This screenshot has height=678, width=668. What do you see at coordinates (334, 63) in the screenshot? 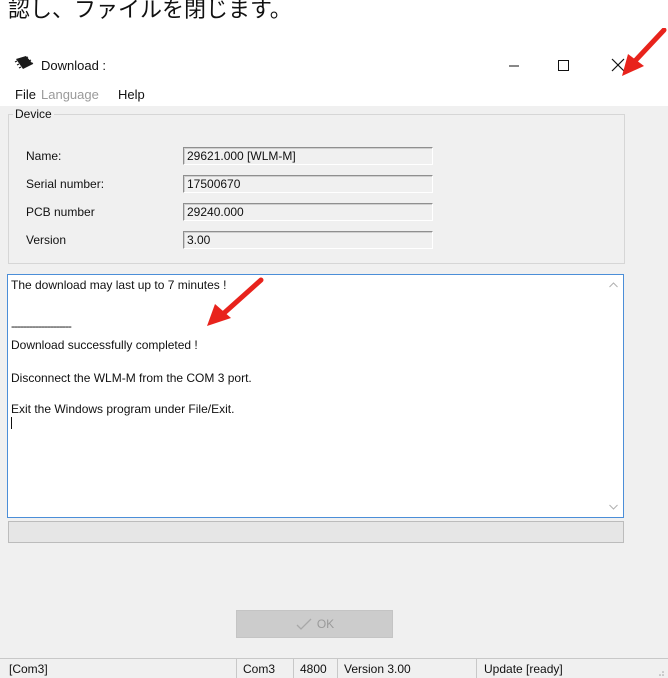
I see `title-bar: Download :` at bounding box center [334, 63].